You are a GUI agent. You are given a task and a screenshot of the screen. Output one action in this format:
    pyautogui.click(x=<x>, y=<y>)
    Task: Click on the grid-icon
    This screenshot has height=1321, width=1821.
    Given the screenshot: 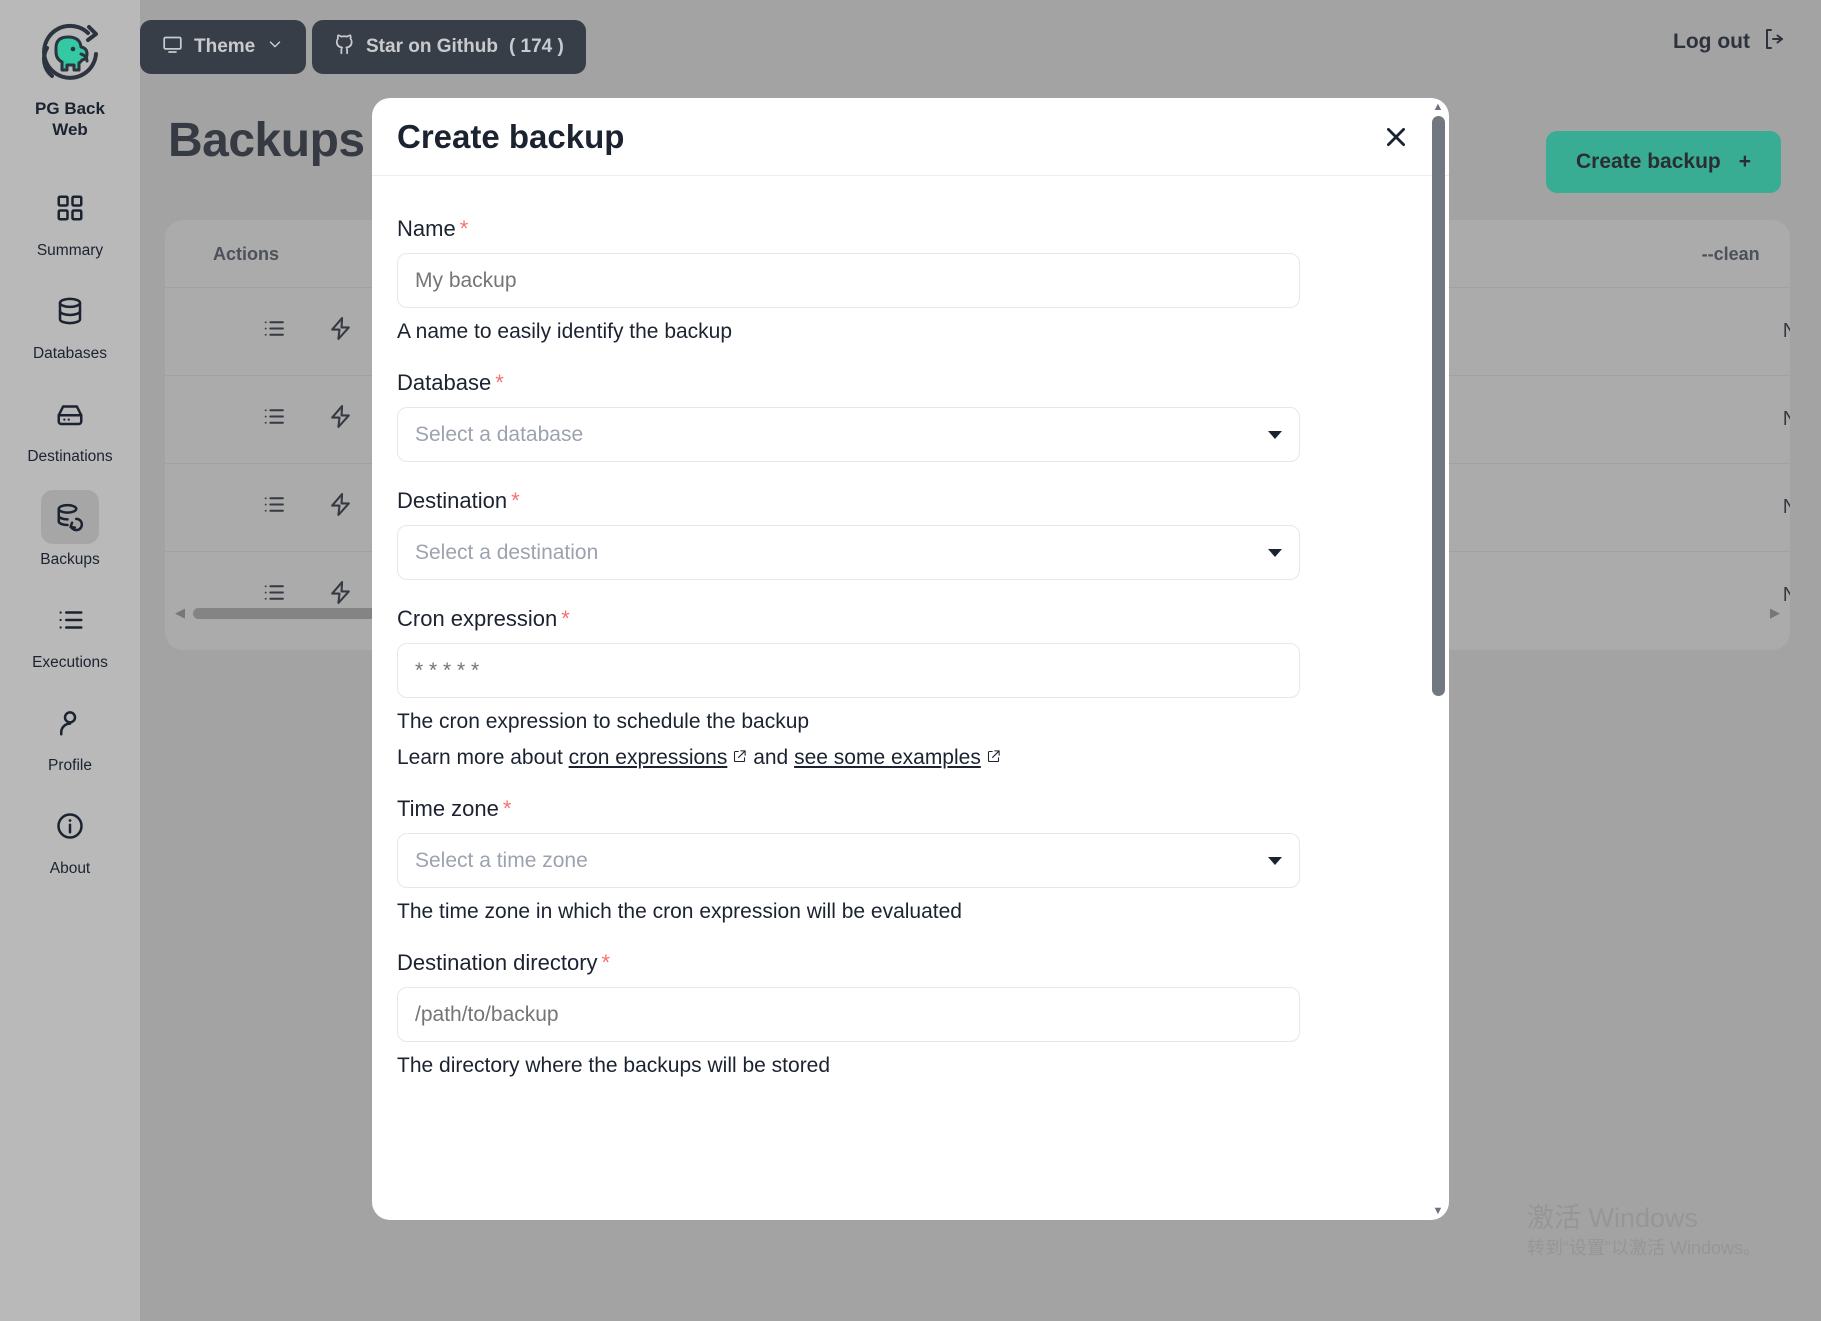 What is the action you would take?
    pyautogui.click(x=70, y=208)
    